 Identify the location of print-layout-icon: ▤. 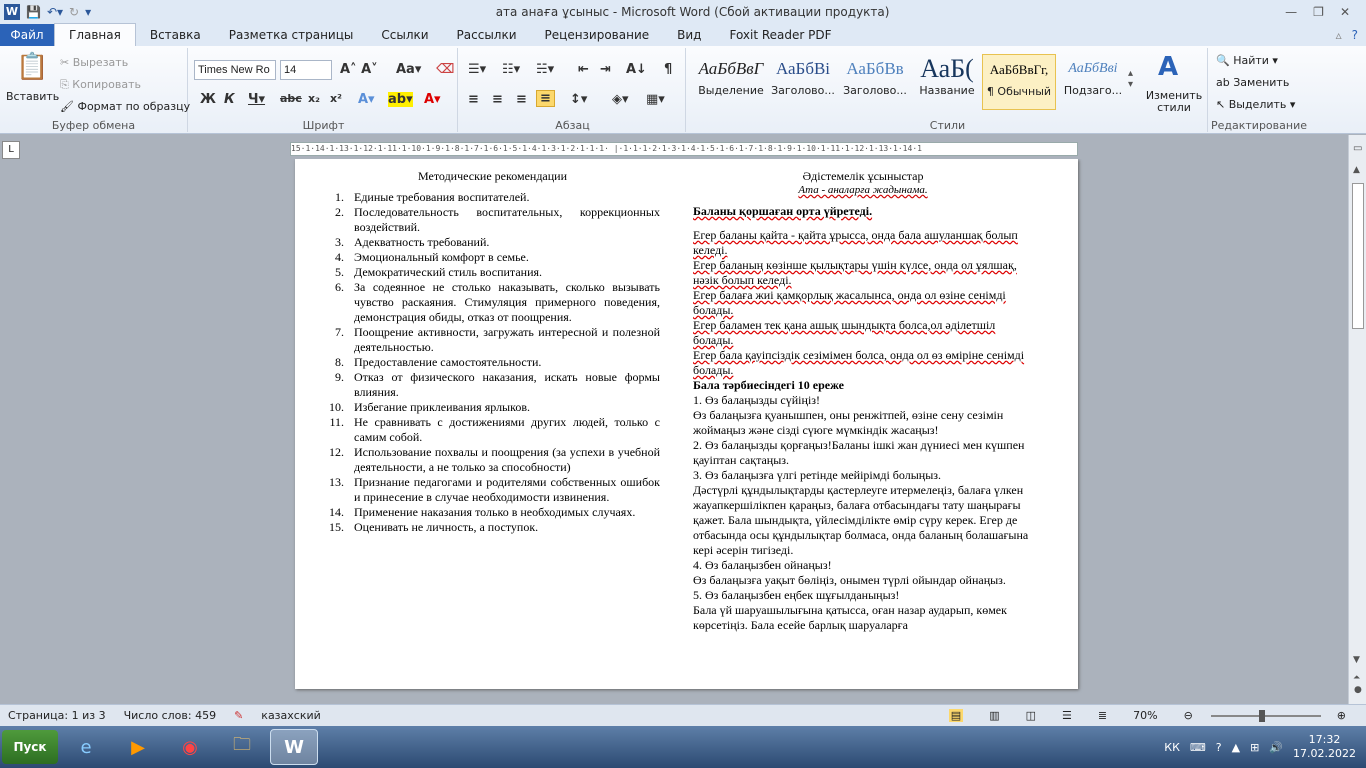
(956, 715).